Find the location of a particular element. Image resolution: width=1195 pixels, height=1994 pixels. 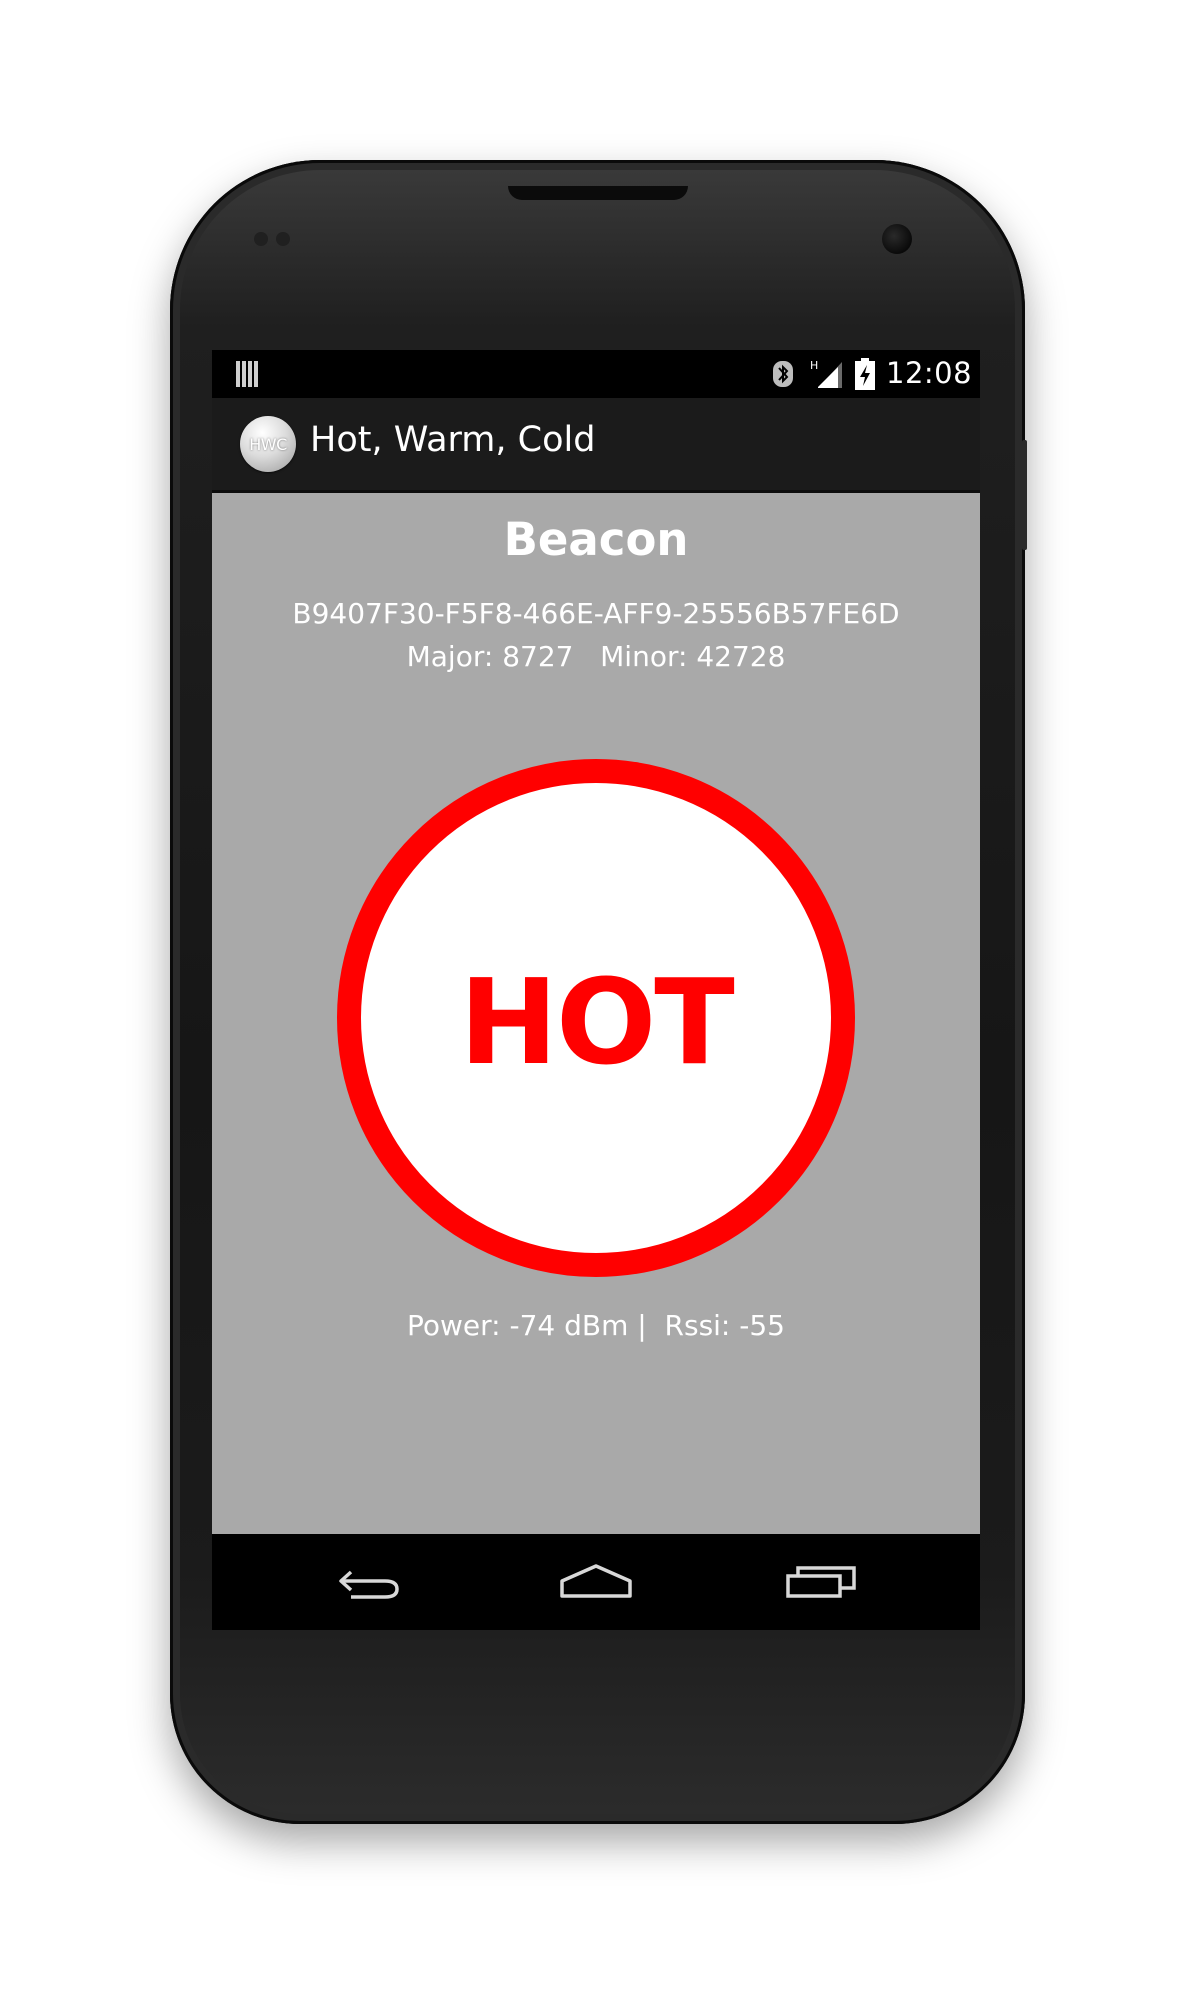

power-button is located at coordinates (1024, 495).